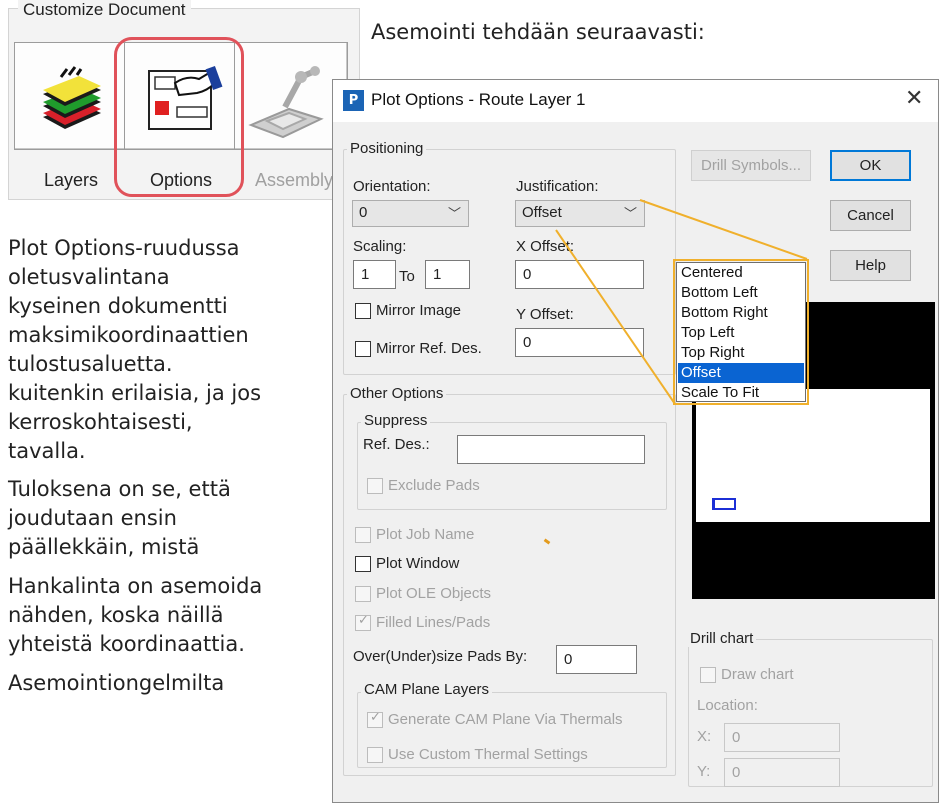 The image size is (939, 803). What do you see at coordinates (723, 229) in the screenshot?
I see `callout-line-top` at bounding box center [723, 229].